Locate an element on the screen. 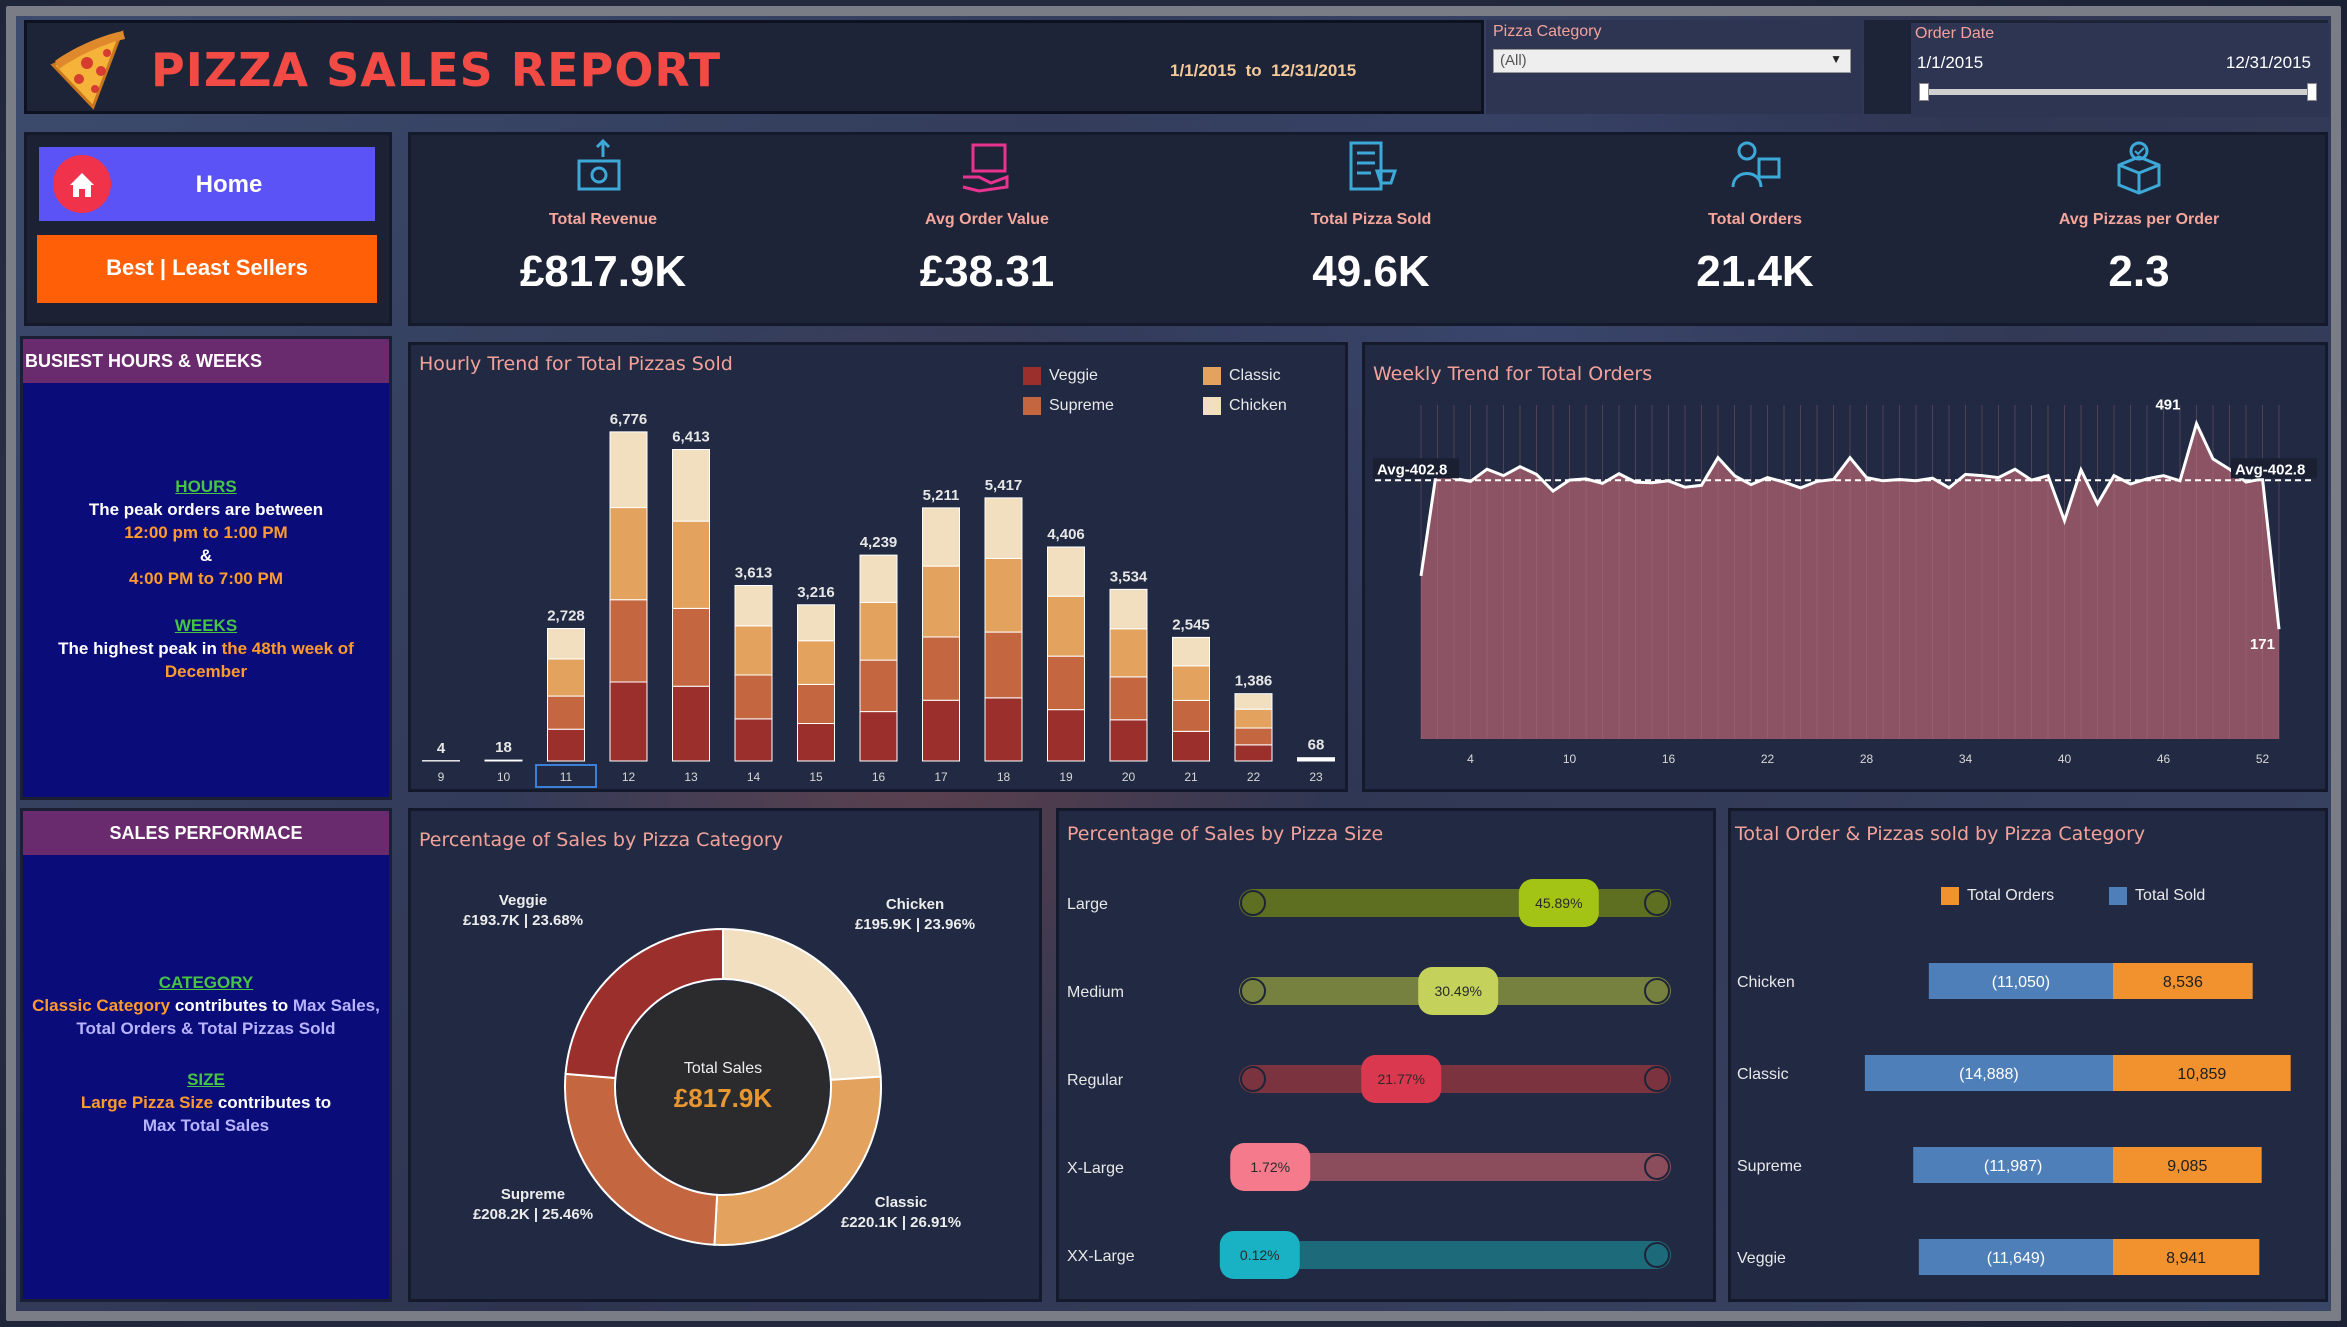 This screenshot has height=1327, width=2347. category-select: (All) ▼ is located at coordinates (1672, 61).